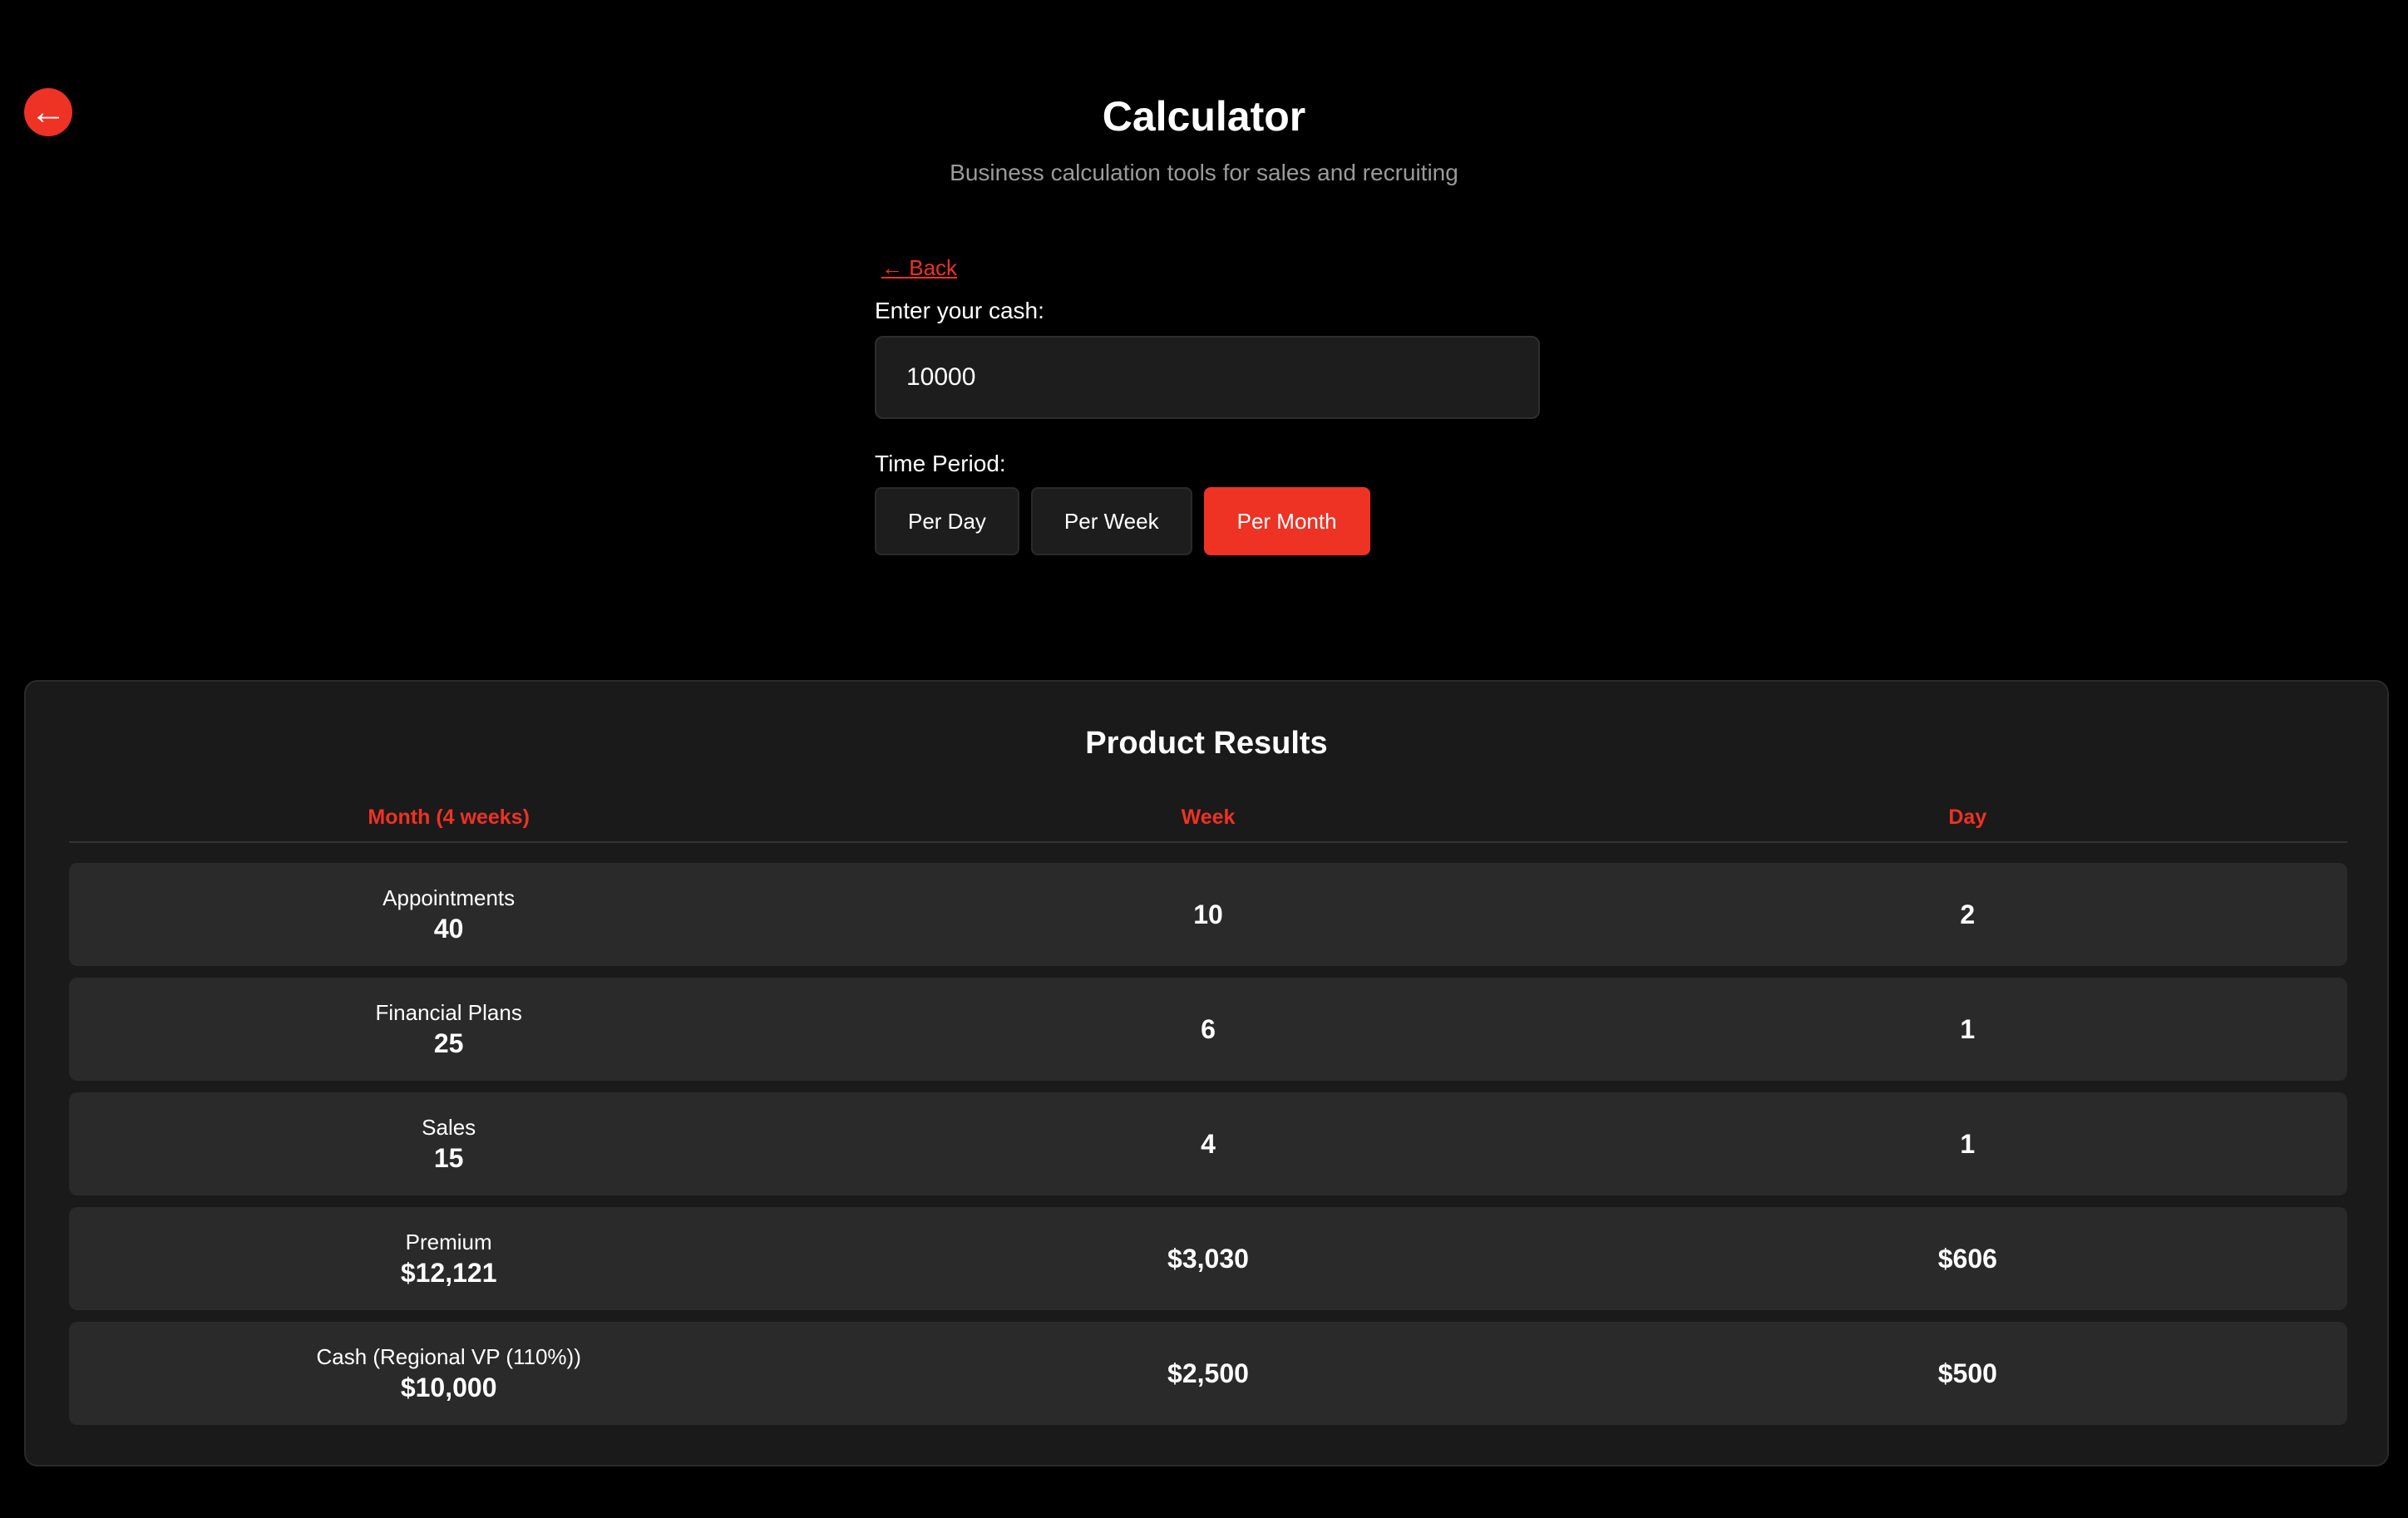 The width and height of the screenshot is (2408, 1518). What do you see at coordinates (449, 1158) in the screenshot?
I see `month-value: 15` at bounding box center [449, 1158].